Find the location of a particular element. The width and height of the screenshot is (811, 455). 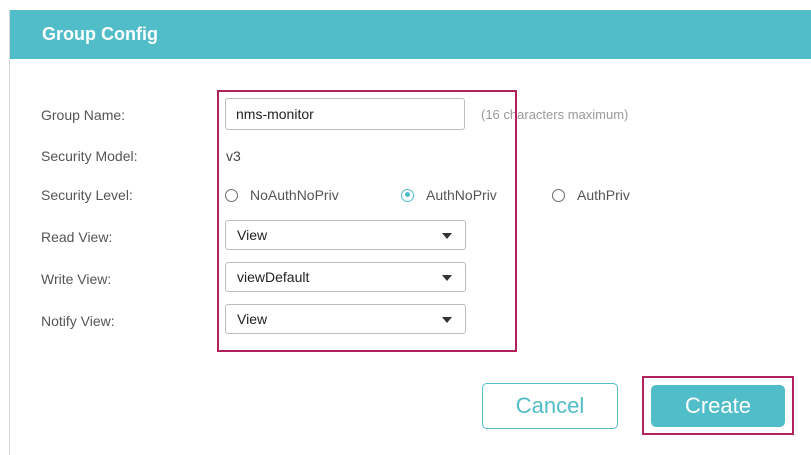

radio-label-authpriv: AuthPriv is located at coordinates (603, 195).